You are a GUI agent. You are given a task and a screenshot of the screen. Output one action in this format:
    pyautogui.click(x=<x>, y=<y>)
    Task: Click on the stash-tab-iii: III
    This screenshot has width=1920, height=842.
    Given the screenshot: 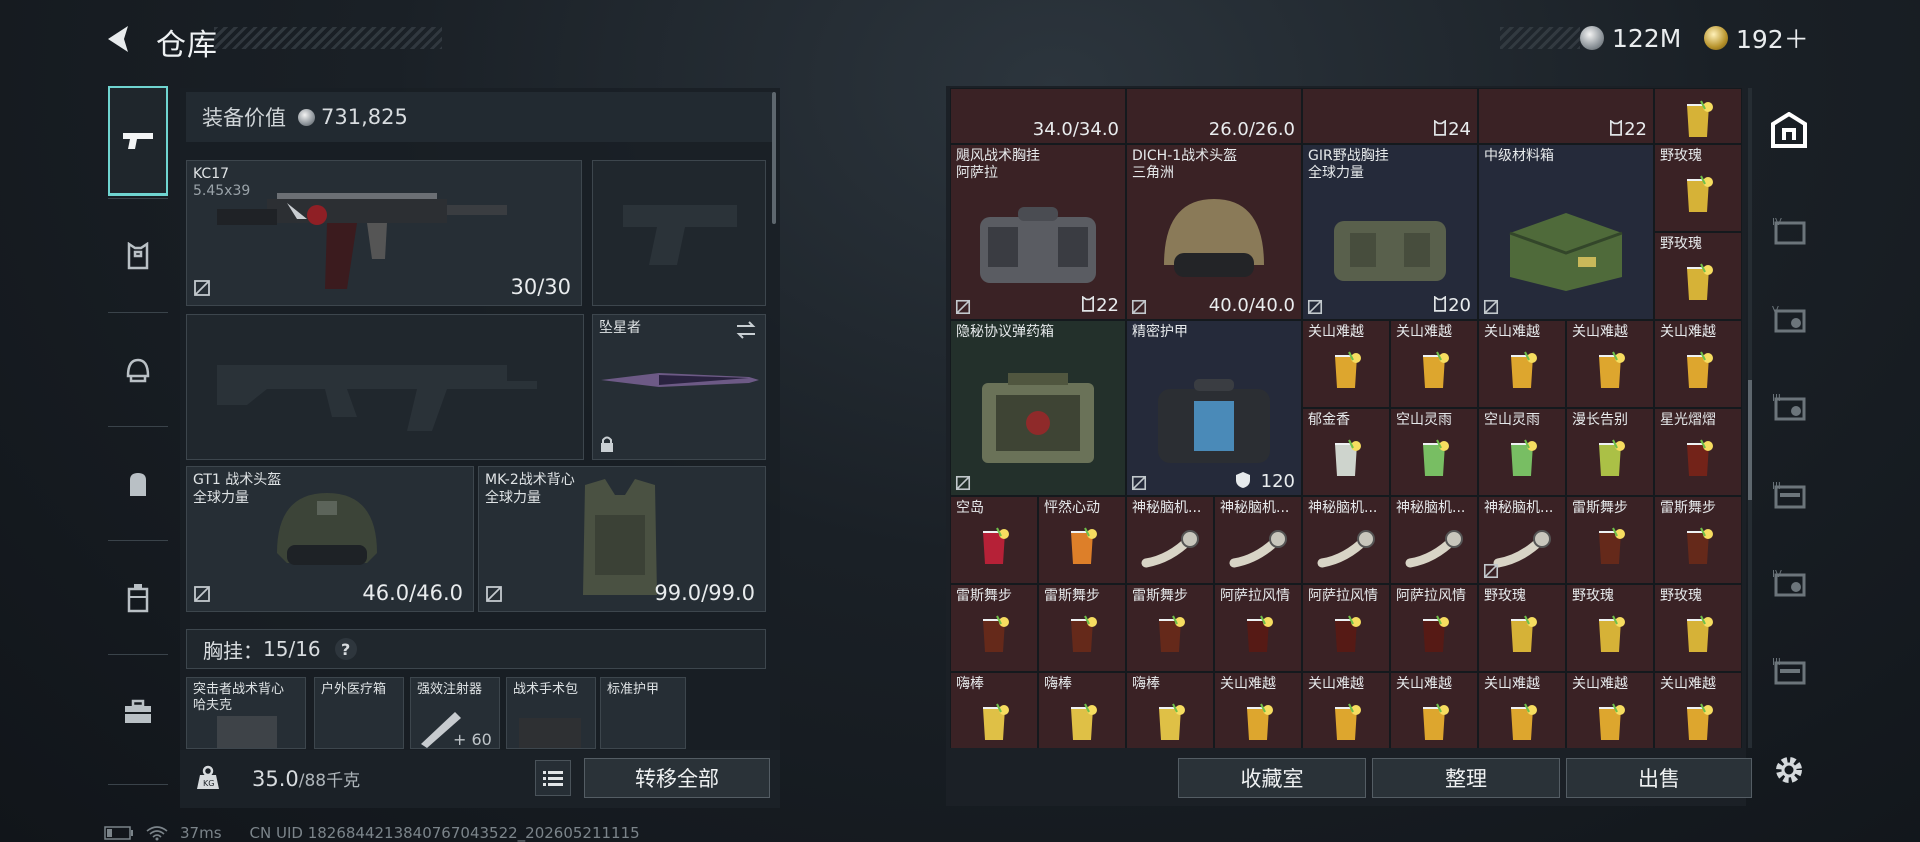 What is the action you would take?
    pyautogui.click(x=1789, y=406)
    